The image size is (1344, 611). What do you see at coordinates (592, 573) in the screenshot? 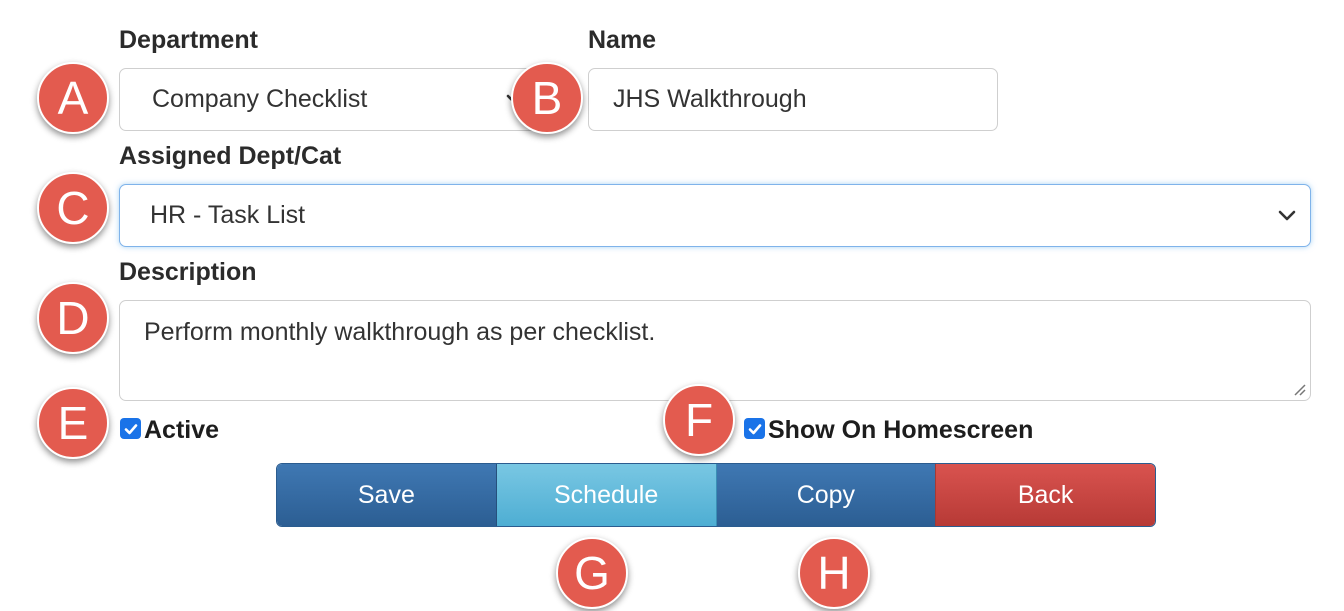
I see `marker-g: G` at bounding box center [592, 573].